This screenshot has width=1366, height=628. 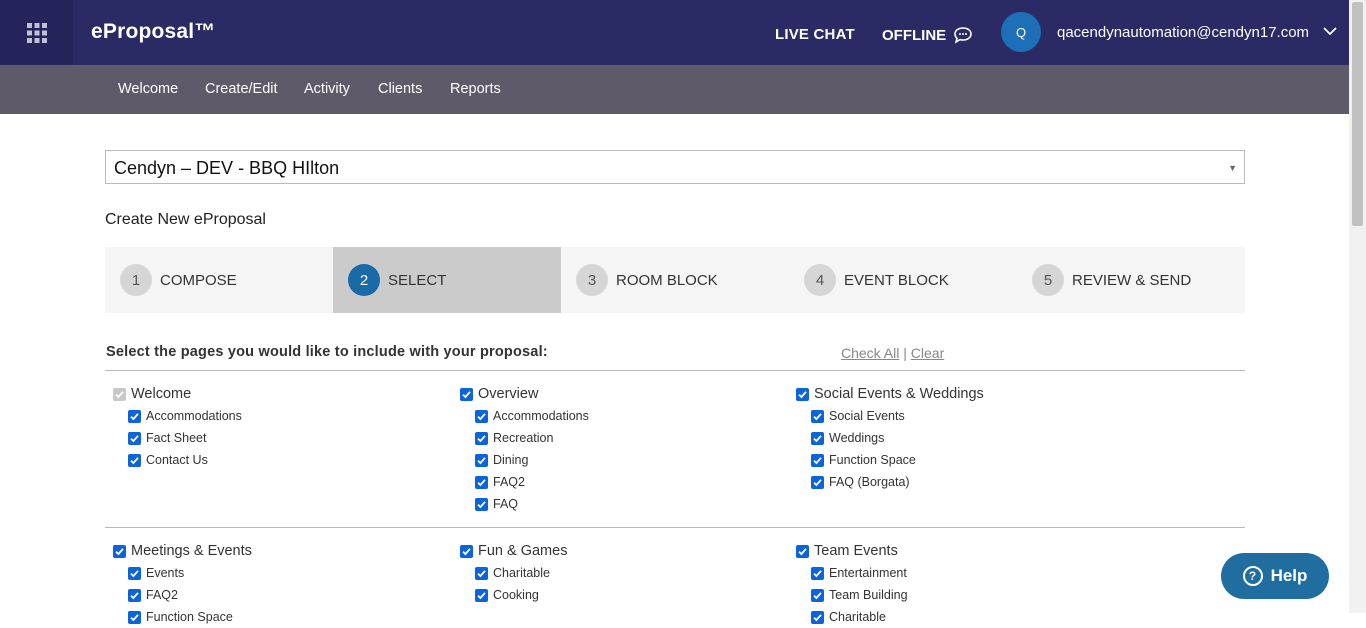 I want to click on clear-link: Clear, so click(x=927, y=353).